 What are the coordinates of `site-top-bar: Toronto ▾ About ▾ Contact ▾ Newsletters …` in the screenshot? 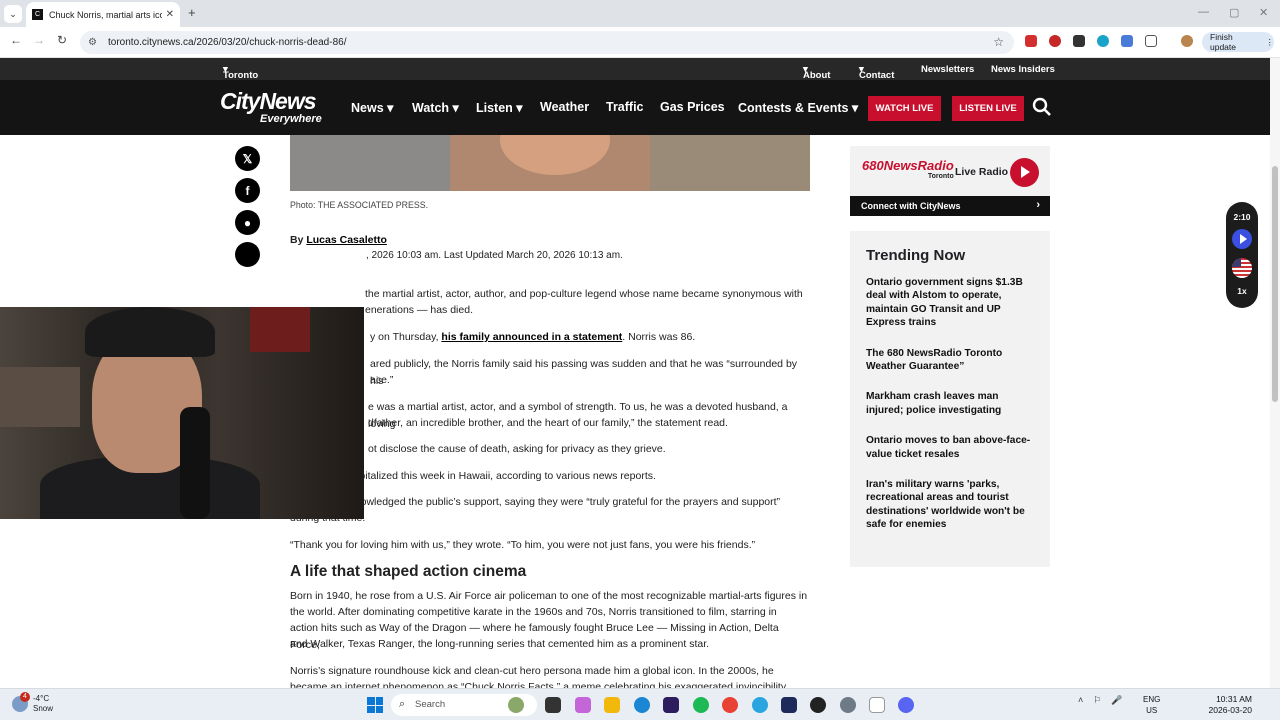 It's located at (635, 69).